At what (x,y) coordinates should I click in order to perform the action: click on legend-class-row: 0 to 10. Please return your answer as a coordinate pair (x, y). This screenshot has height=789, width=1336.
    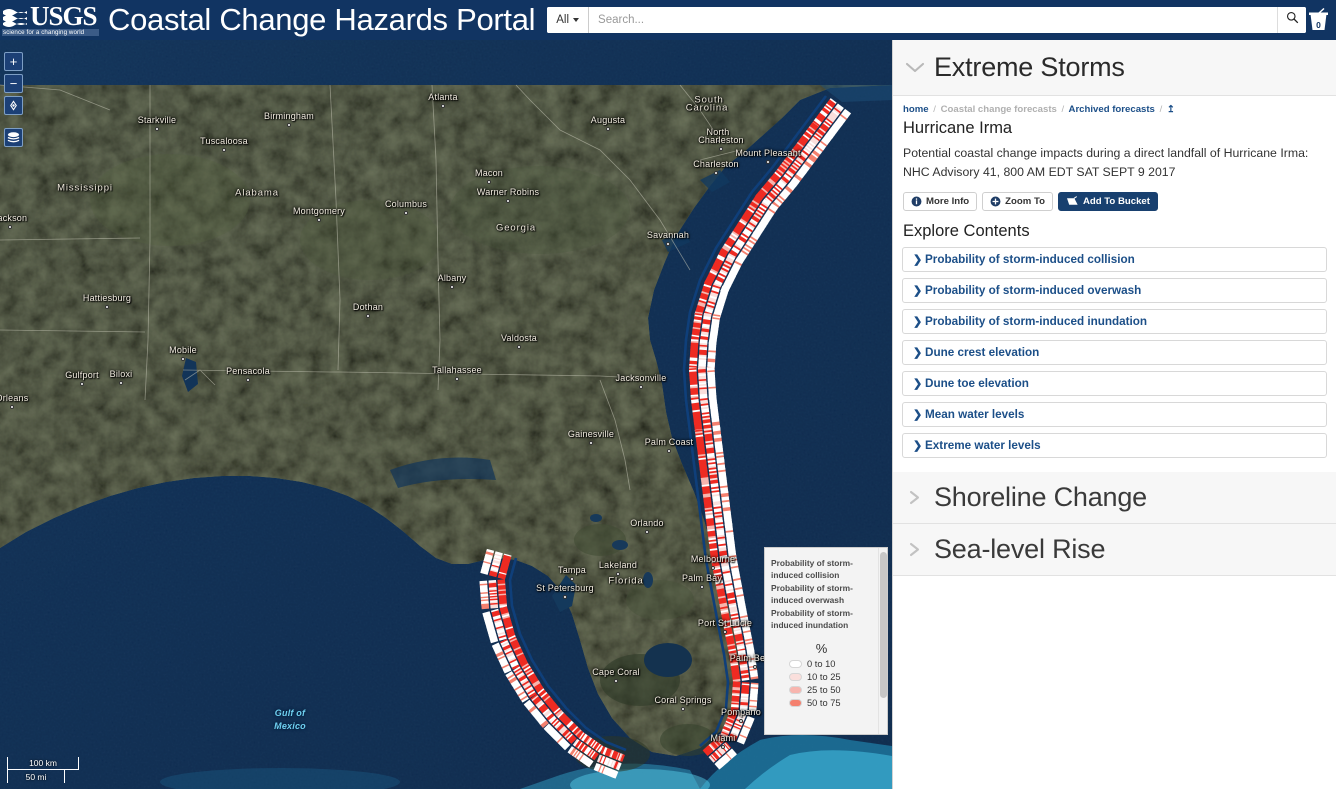
    Looking at the image, I should click on (830, 664).